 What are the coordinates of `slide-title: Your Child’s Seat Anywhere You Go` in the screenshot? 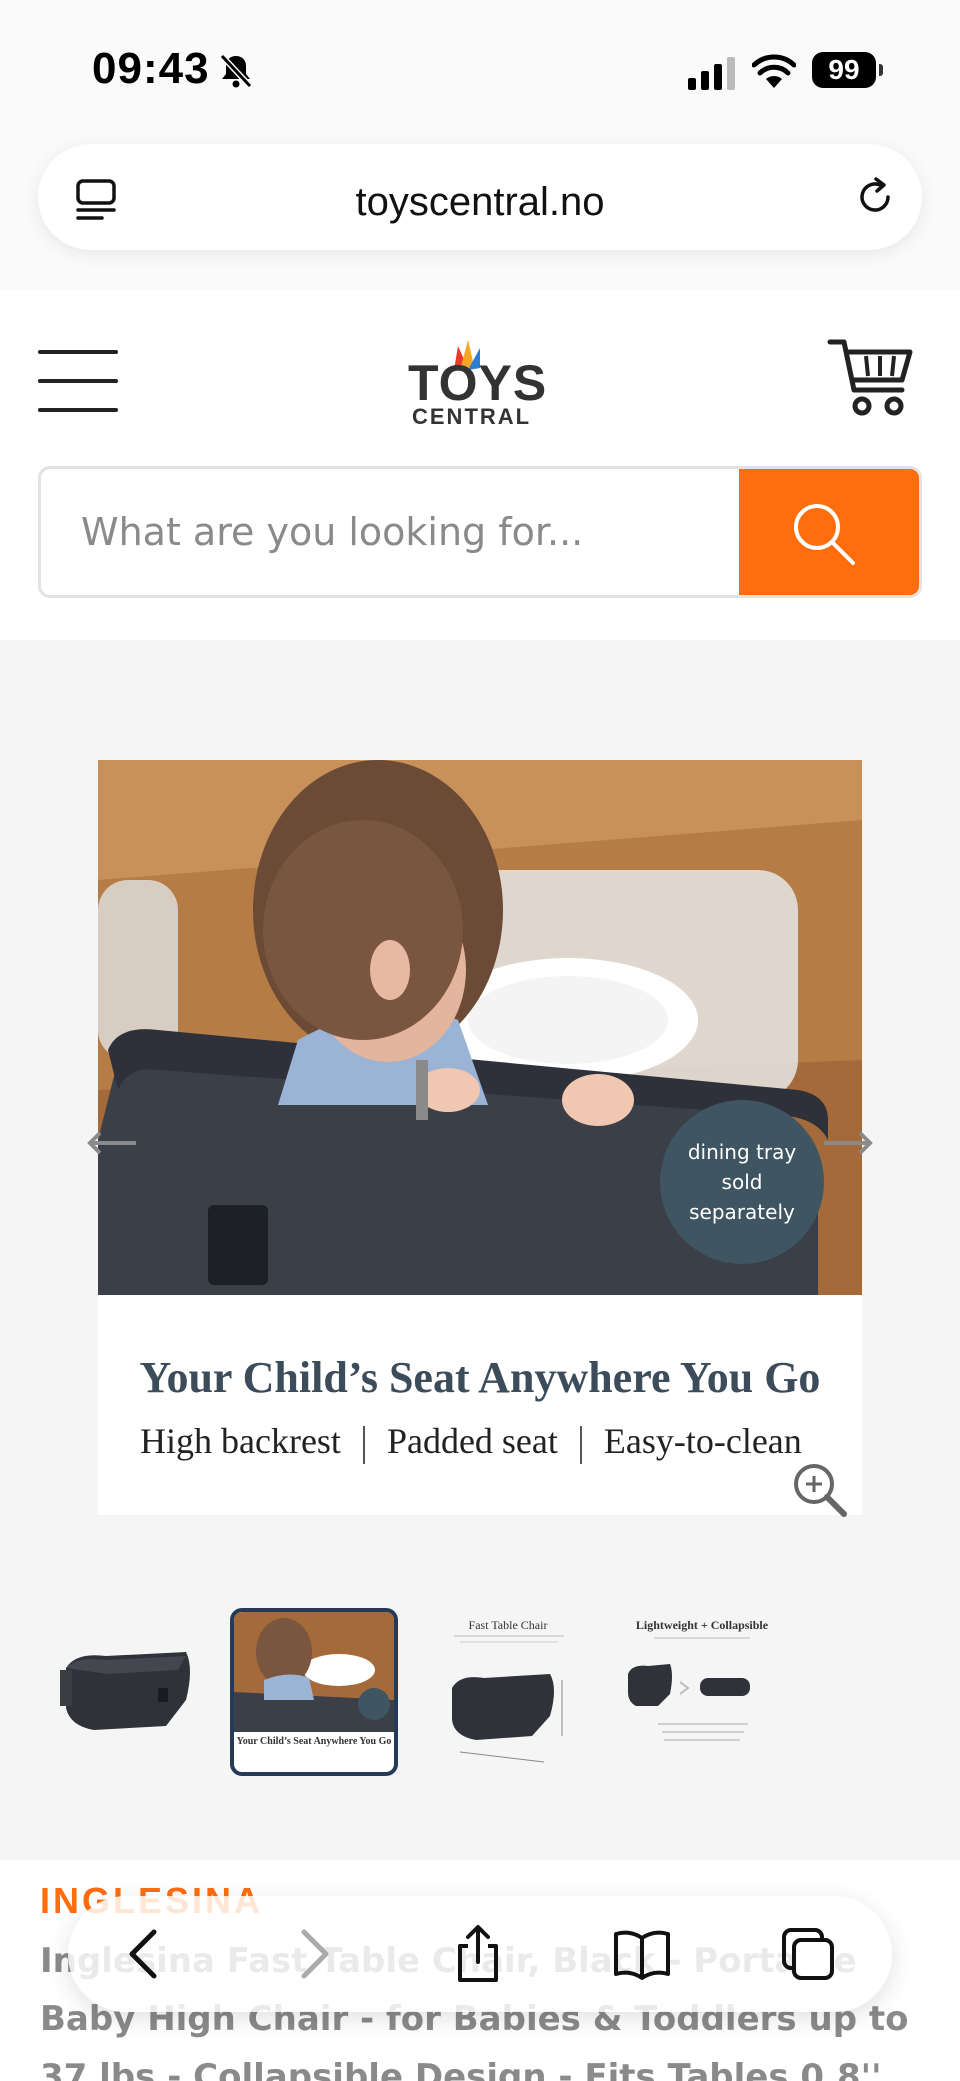 It's located at (480, 1377).